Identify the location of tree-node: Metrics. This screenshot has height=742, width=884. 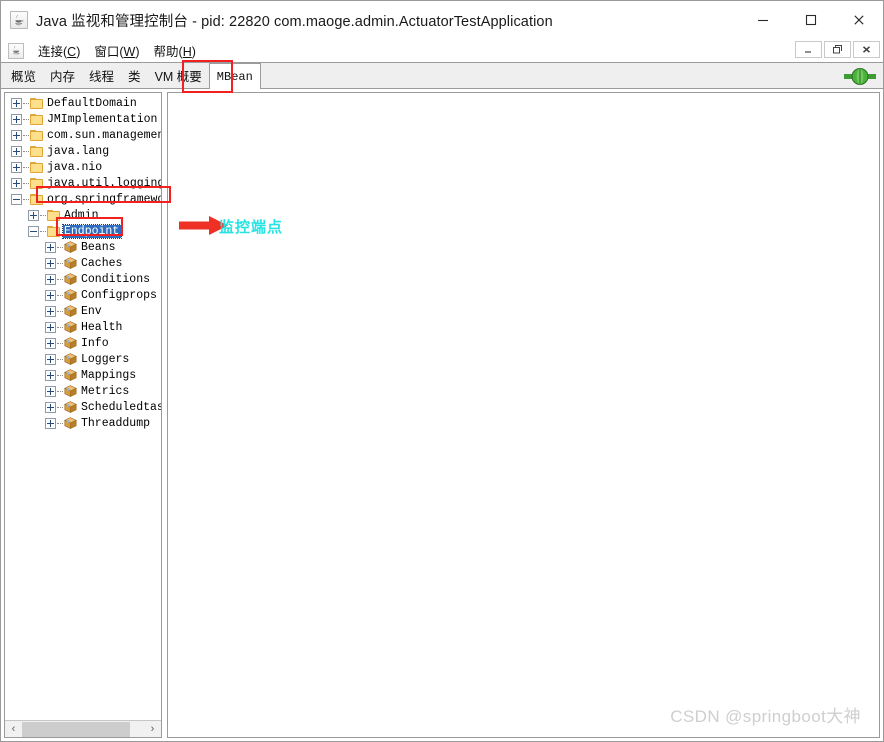
(83, 391).